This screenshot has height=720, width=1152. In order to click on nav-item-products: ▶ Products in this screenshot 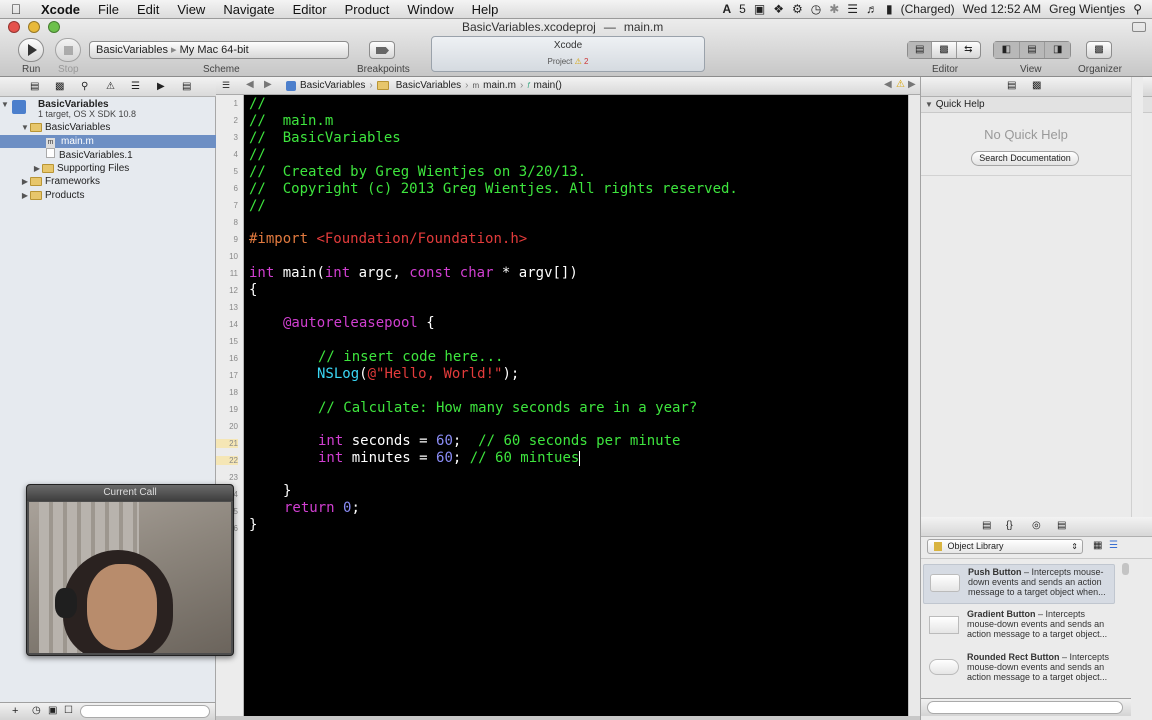, I will do `click(108, 195)`.